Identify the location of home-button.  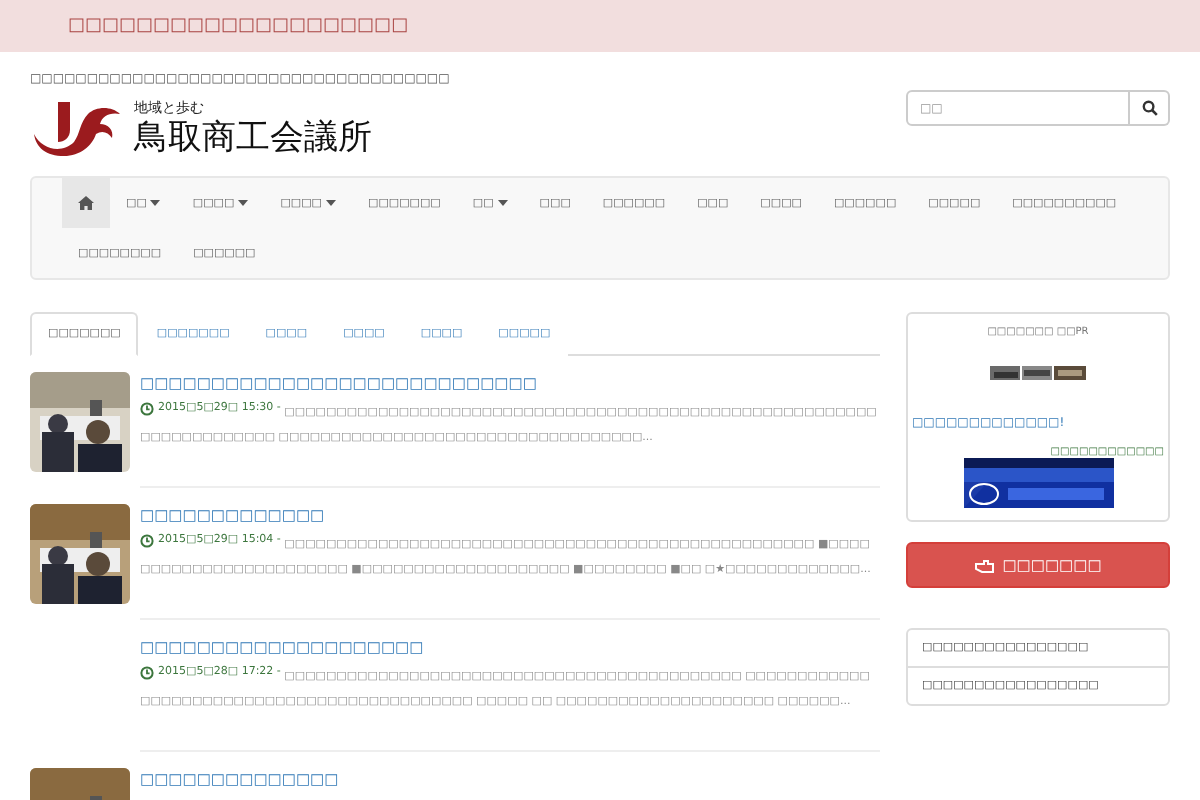
(86, 203).